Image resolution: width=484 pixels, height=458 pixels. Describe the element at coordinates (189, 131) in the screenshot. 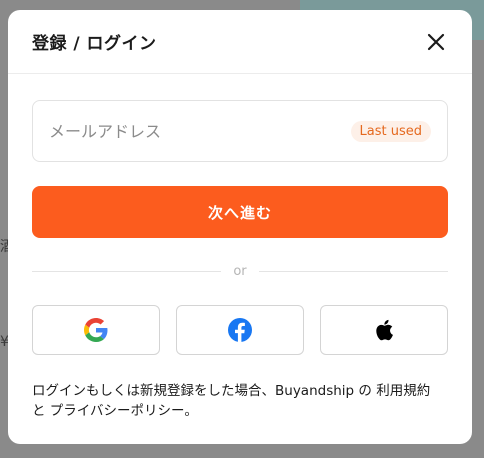

I see `email-input` at that location.